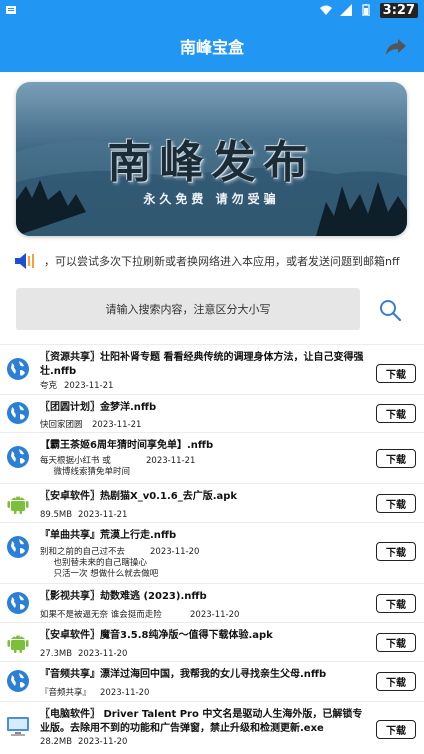 This screenshot has height=754, width=424. I want to click on status-left, so click(12, 10).